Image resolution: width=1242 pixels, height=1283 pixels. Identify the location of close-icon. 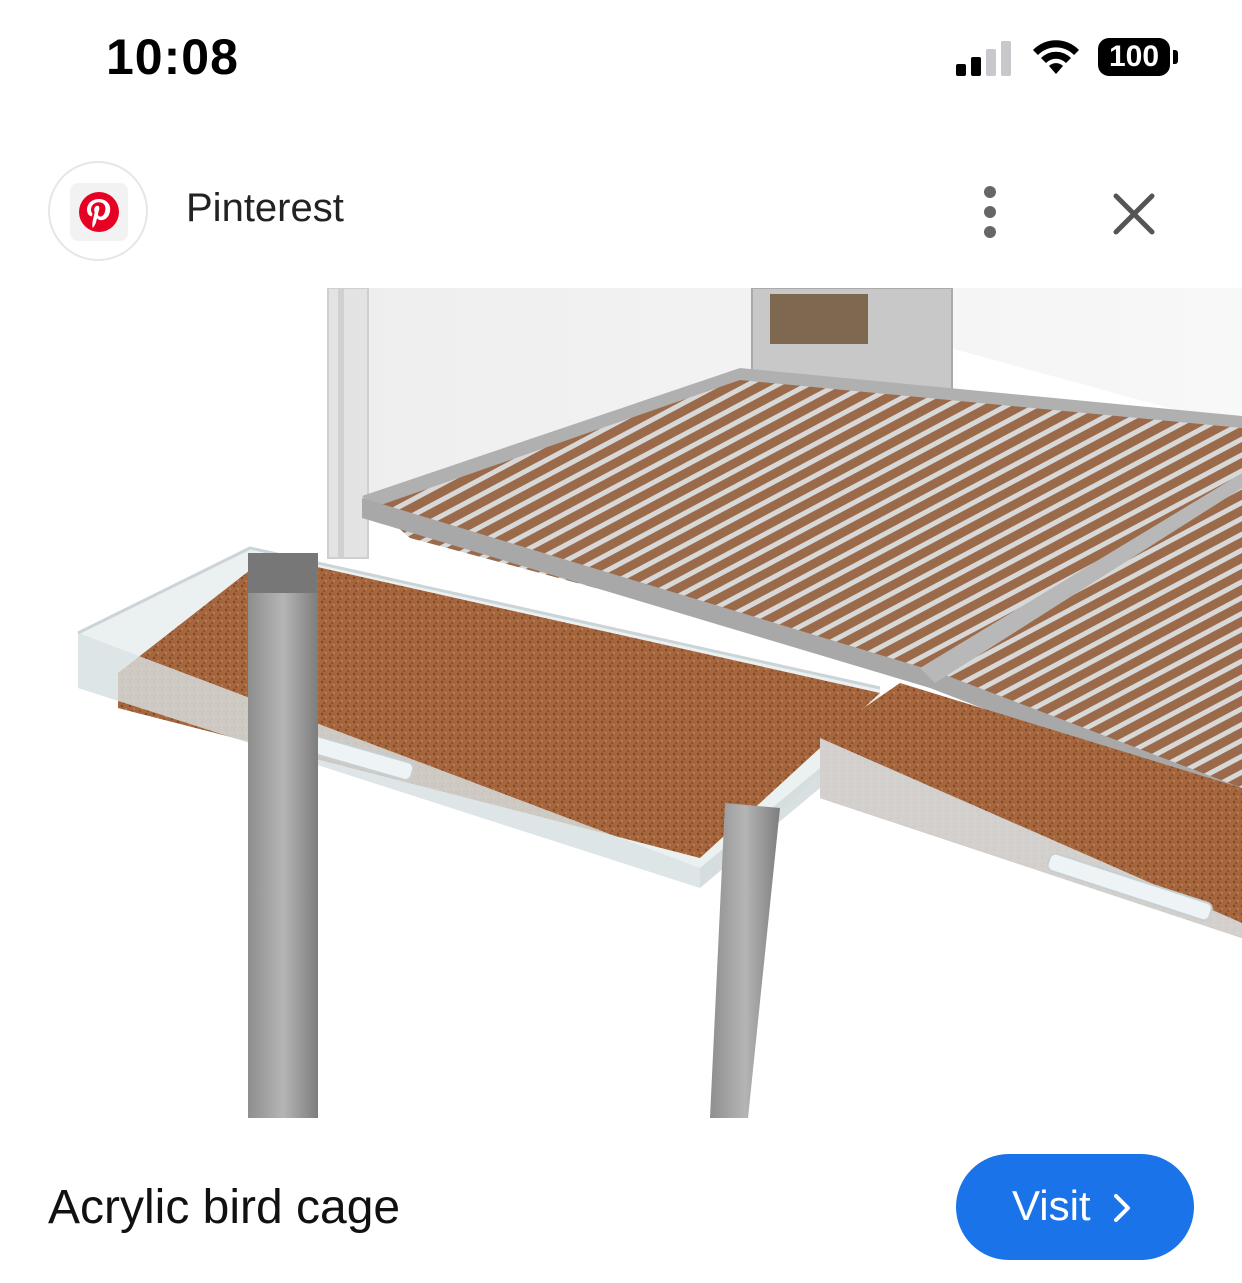
(1134, 214).